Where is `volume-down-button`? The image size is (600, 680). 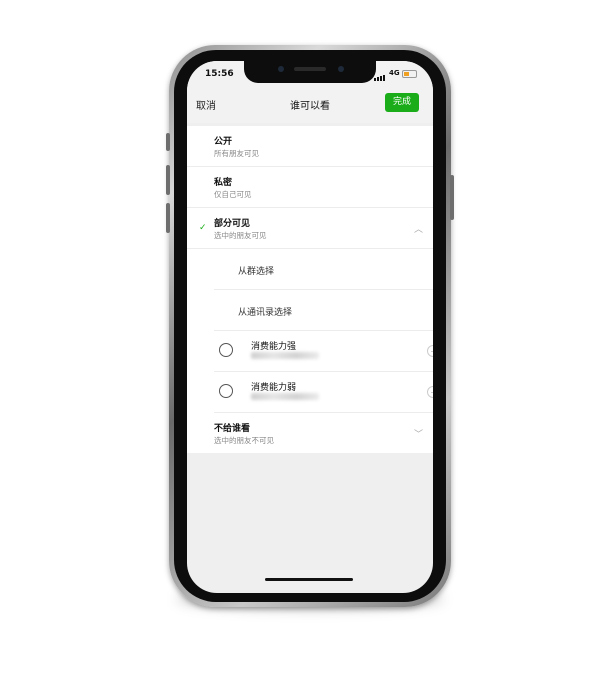
volume-down-button is located at coordinates (168, 218).